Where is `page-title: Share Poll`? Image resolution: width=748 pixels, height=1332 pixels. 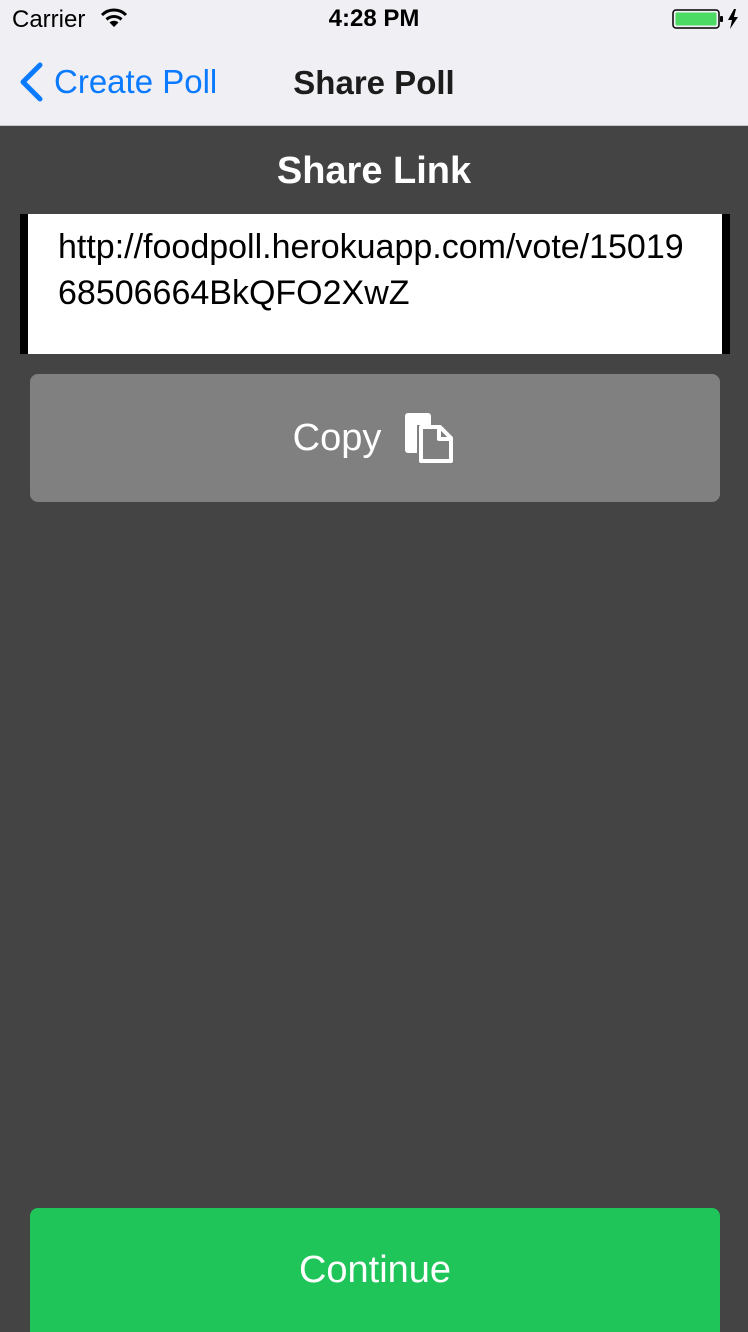 page-title: Share Poll is located at coordinates (374, 82).